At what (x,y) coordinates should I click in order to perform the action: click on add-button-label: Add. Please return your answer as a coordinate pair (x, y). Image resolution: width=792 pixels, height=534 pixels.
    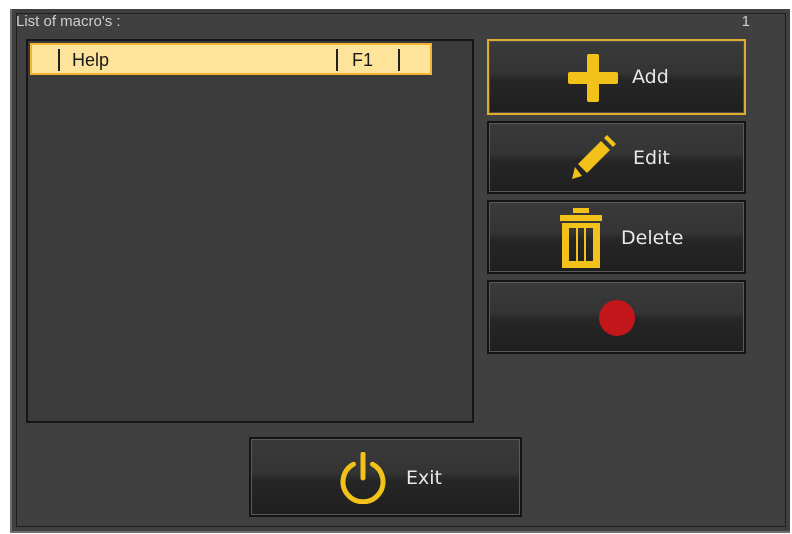
    Looking at the image, I should click on (650, 77).